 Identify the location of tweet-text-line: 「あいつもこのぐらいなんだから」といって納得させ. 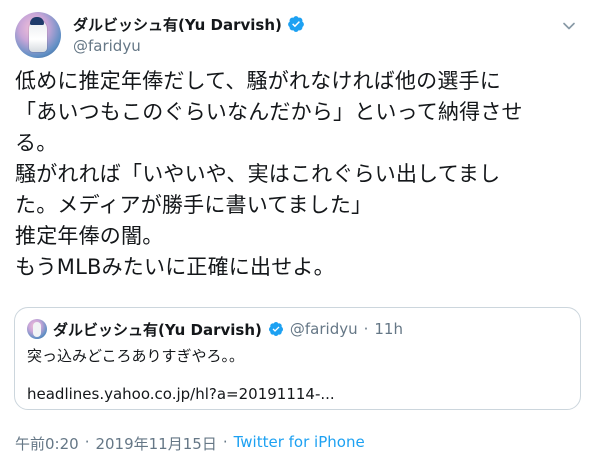
(269, 112).